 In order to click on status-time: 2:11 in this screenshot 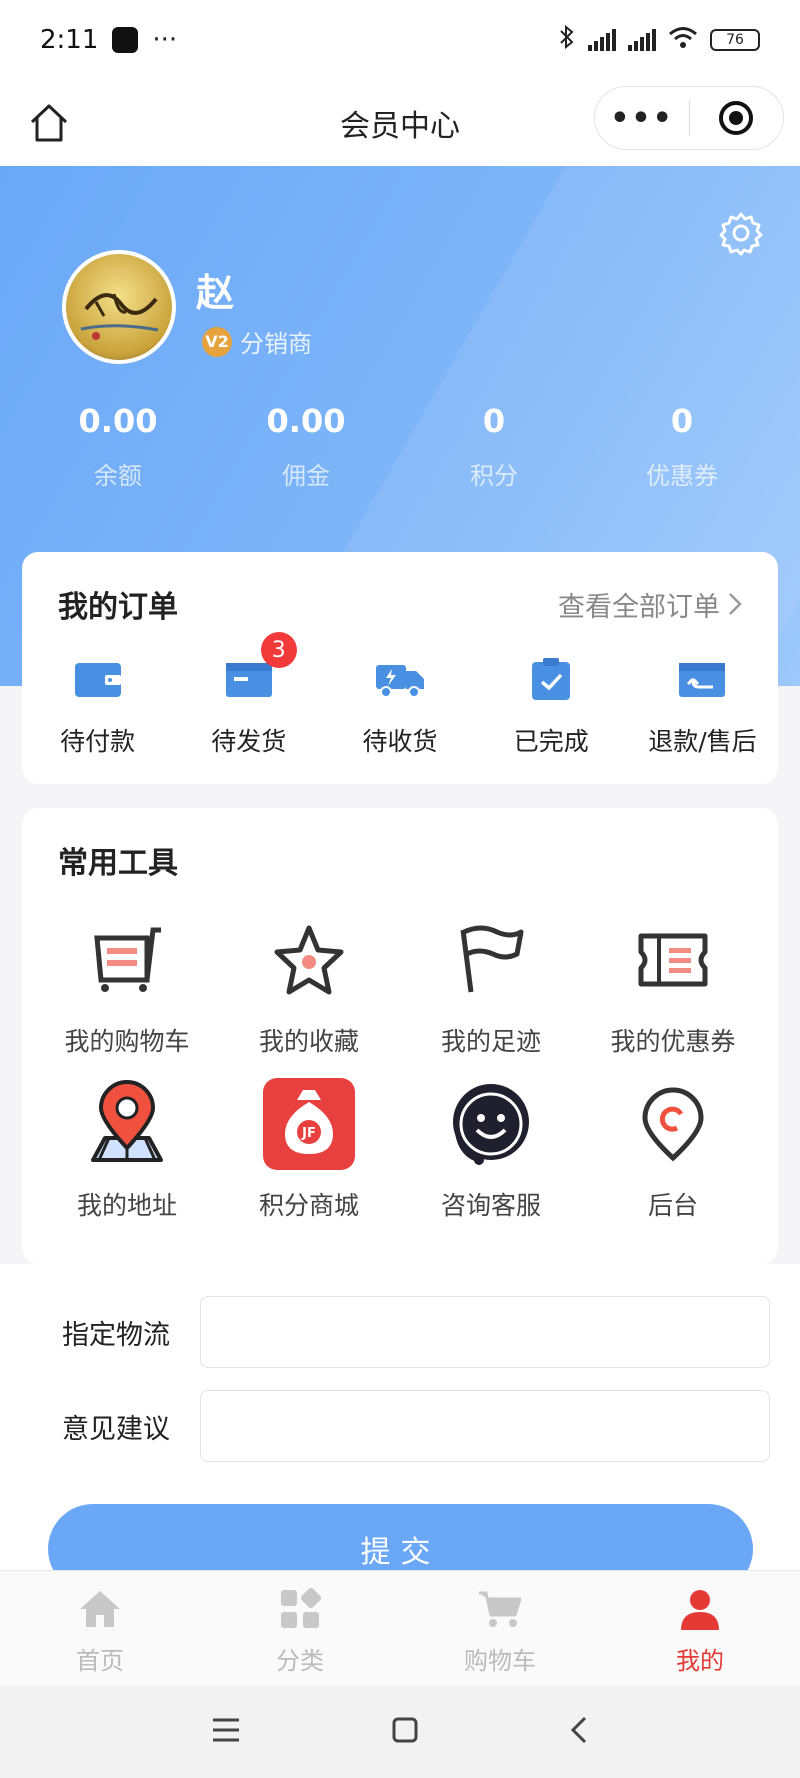, I will do `click(69, 40)`.